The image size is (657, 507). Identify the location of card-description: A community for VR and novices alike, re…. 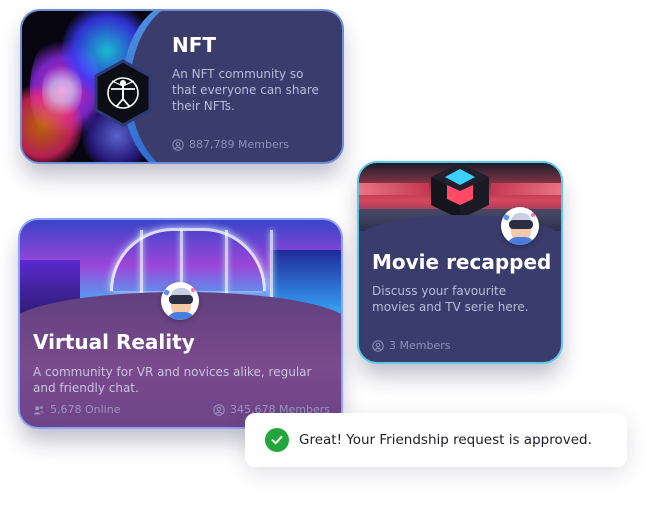
(172, 380).